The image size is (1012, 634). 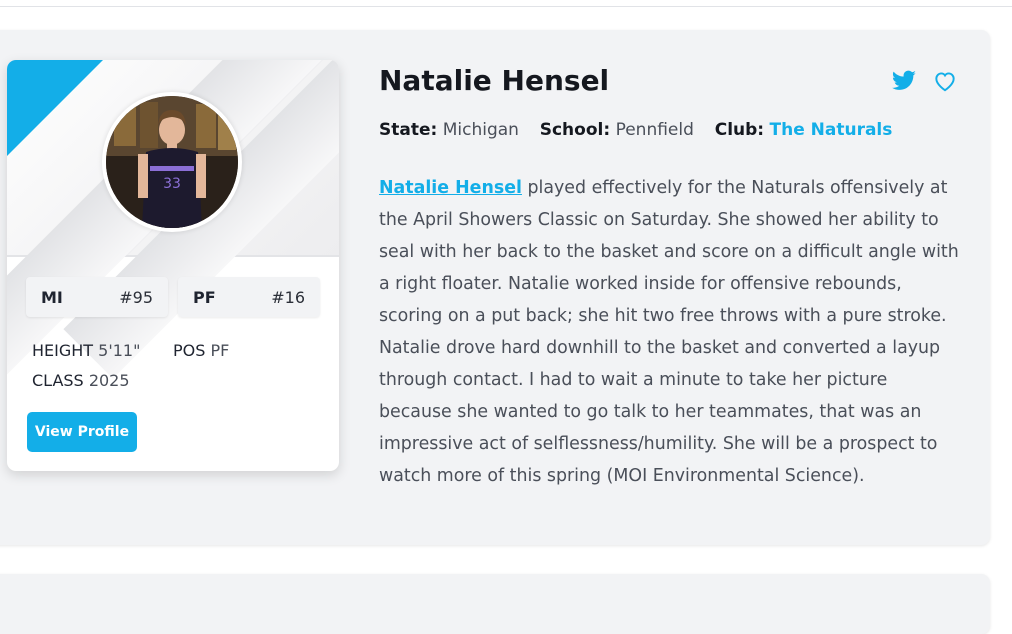 What do you see at coordinates (480, 130) in the screenshot?
I see `state-value: Michigan` at bounding box center [480, 130].